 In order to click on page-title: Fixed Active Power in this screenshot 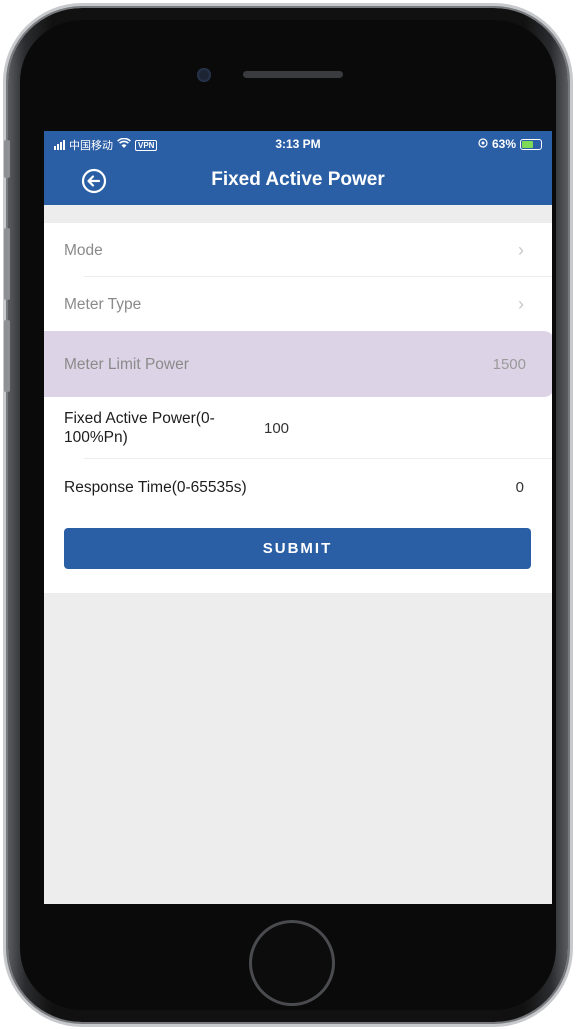, I will do `click(298, 179)`.